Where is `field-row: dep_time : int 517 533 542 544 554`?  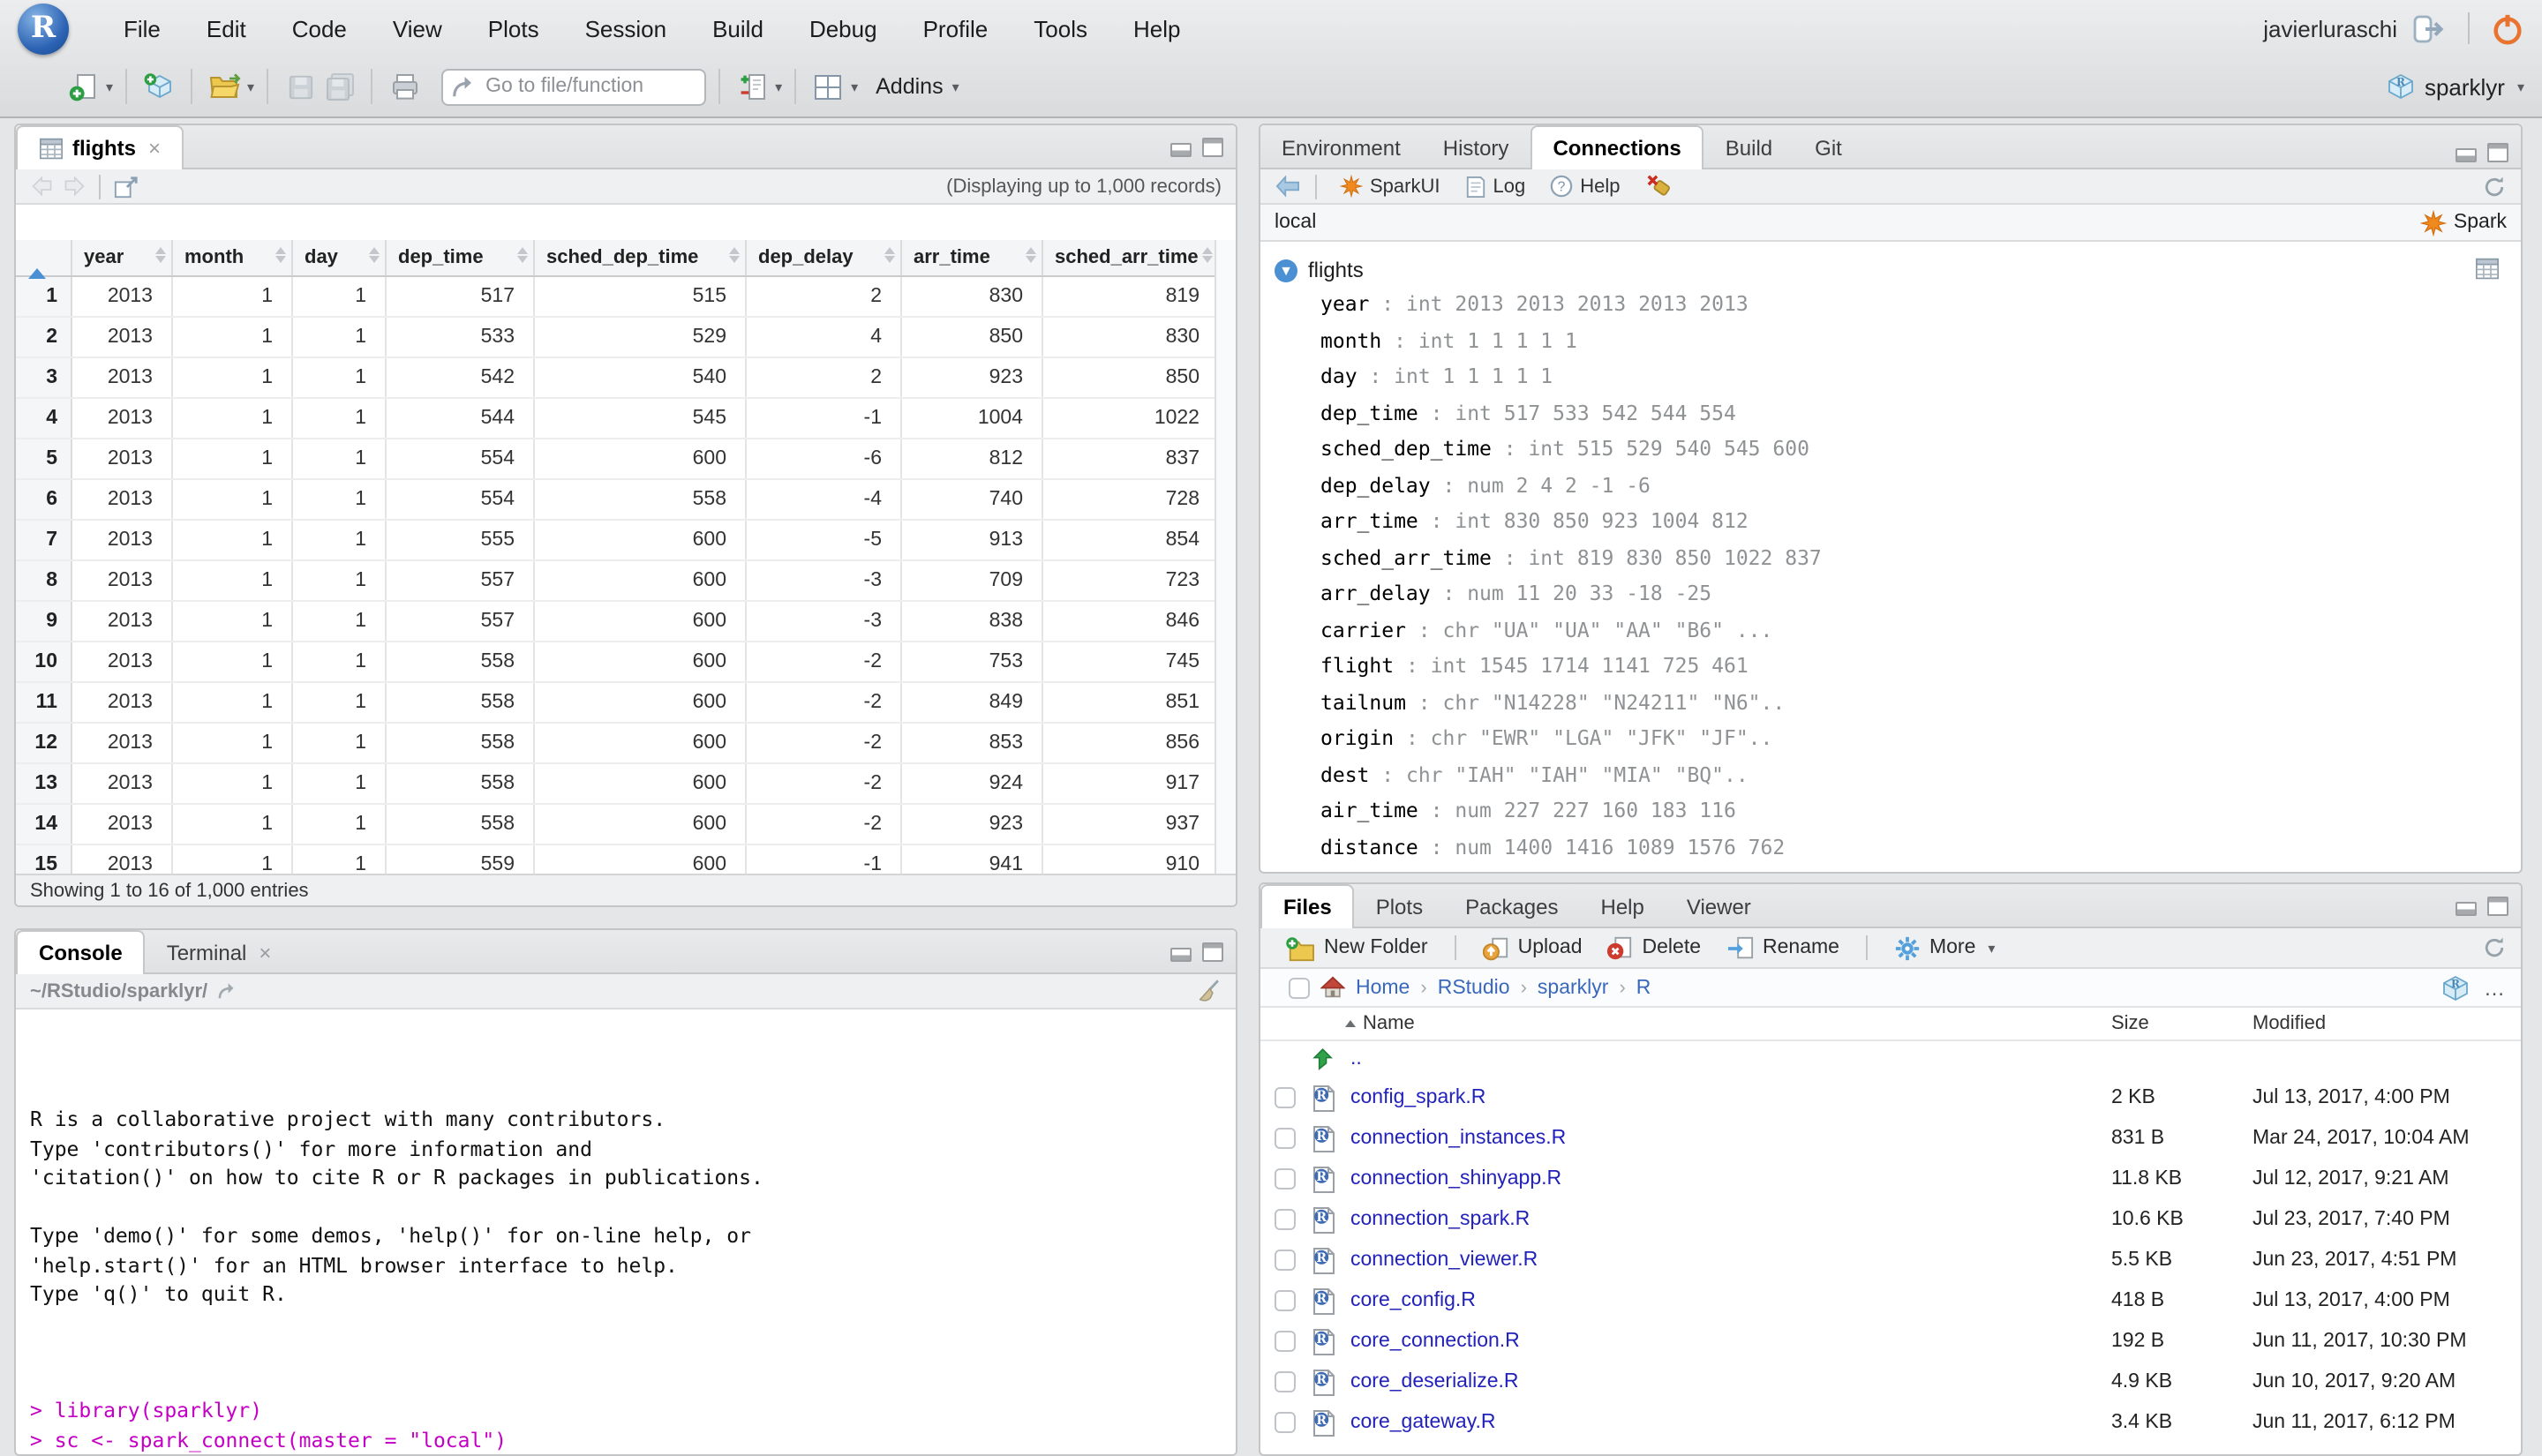 field-row: dep_time : int 517 533 542 544 554 is located at coordinates (1913, 418).